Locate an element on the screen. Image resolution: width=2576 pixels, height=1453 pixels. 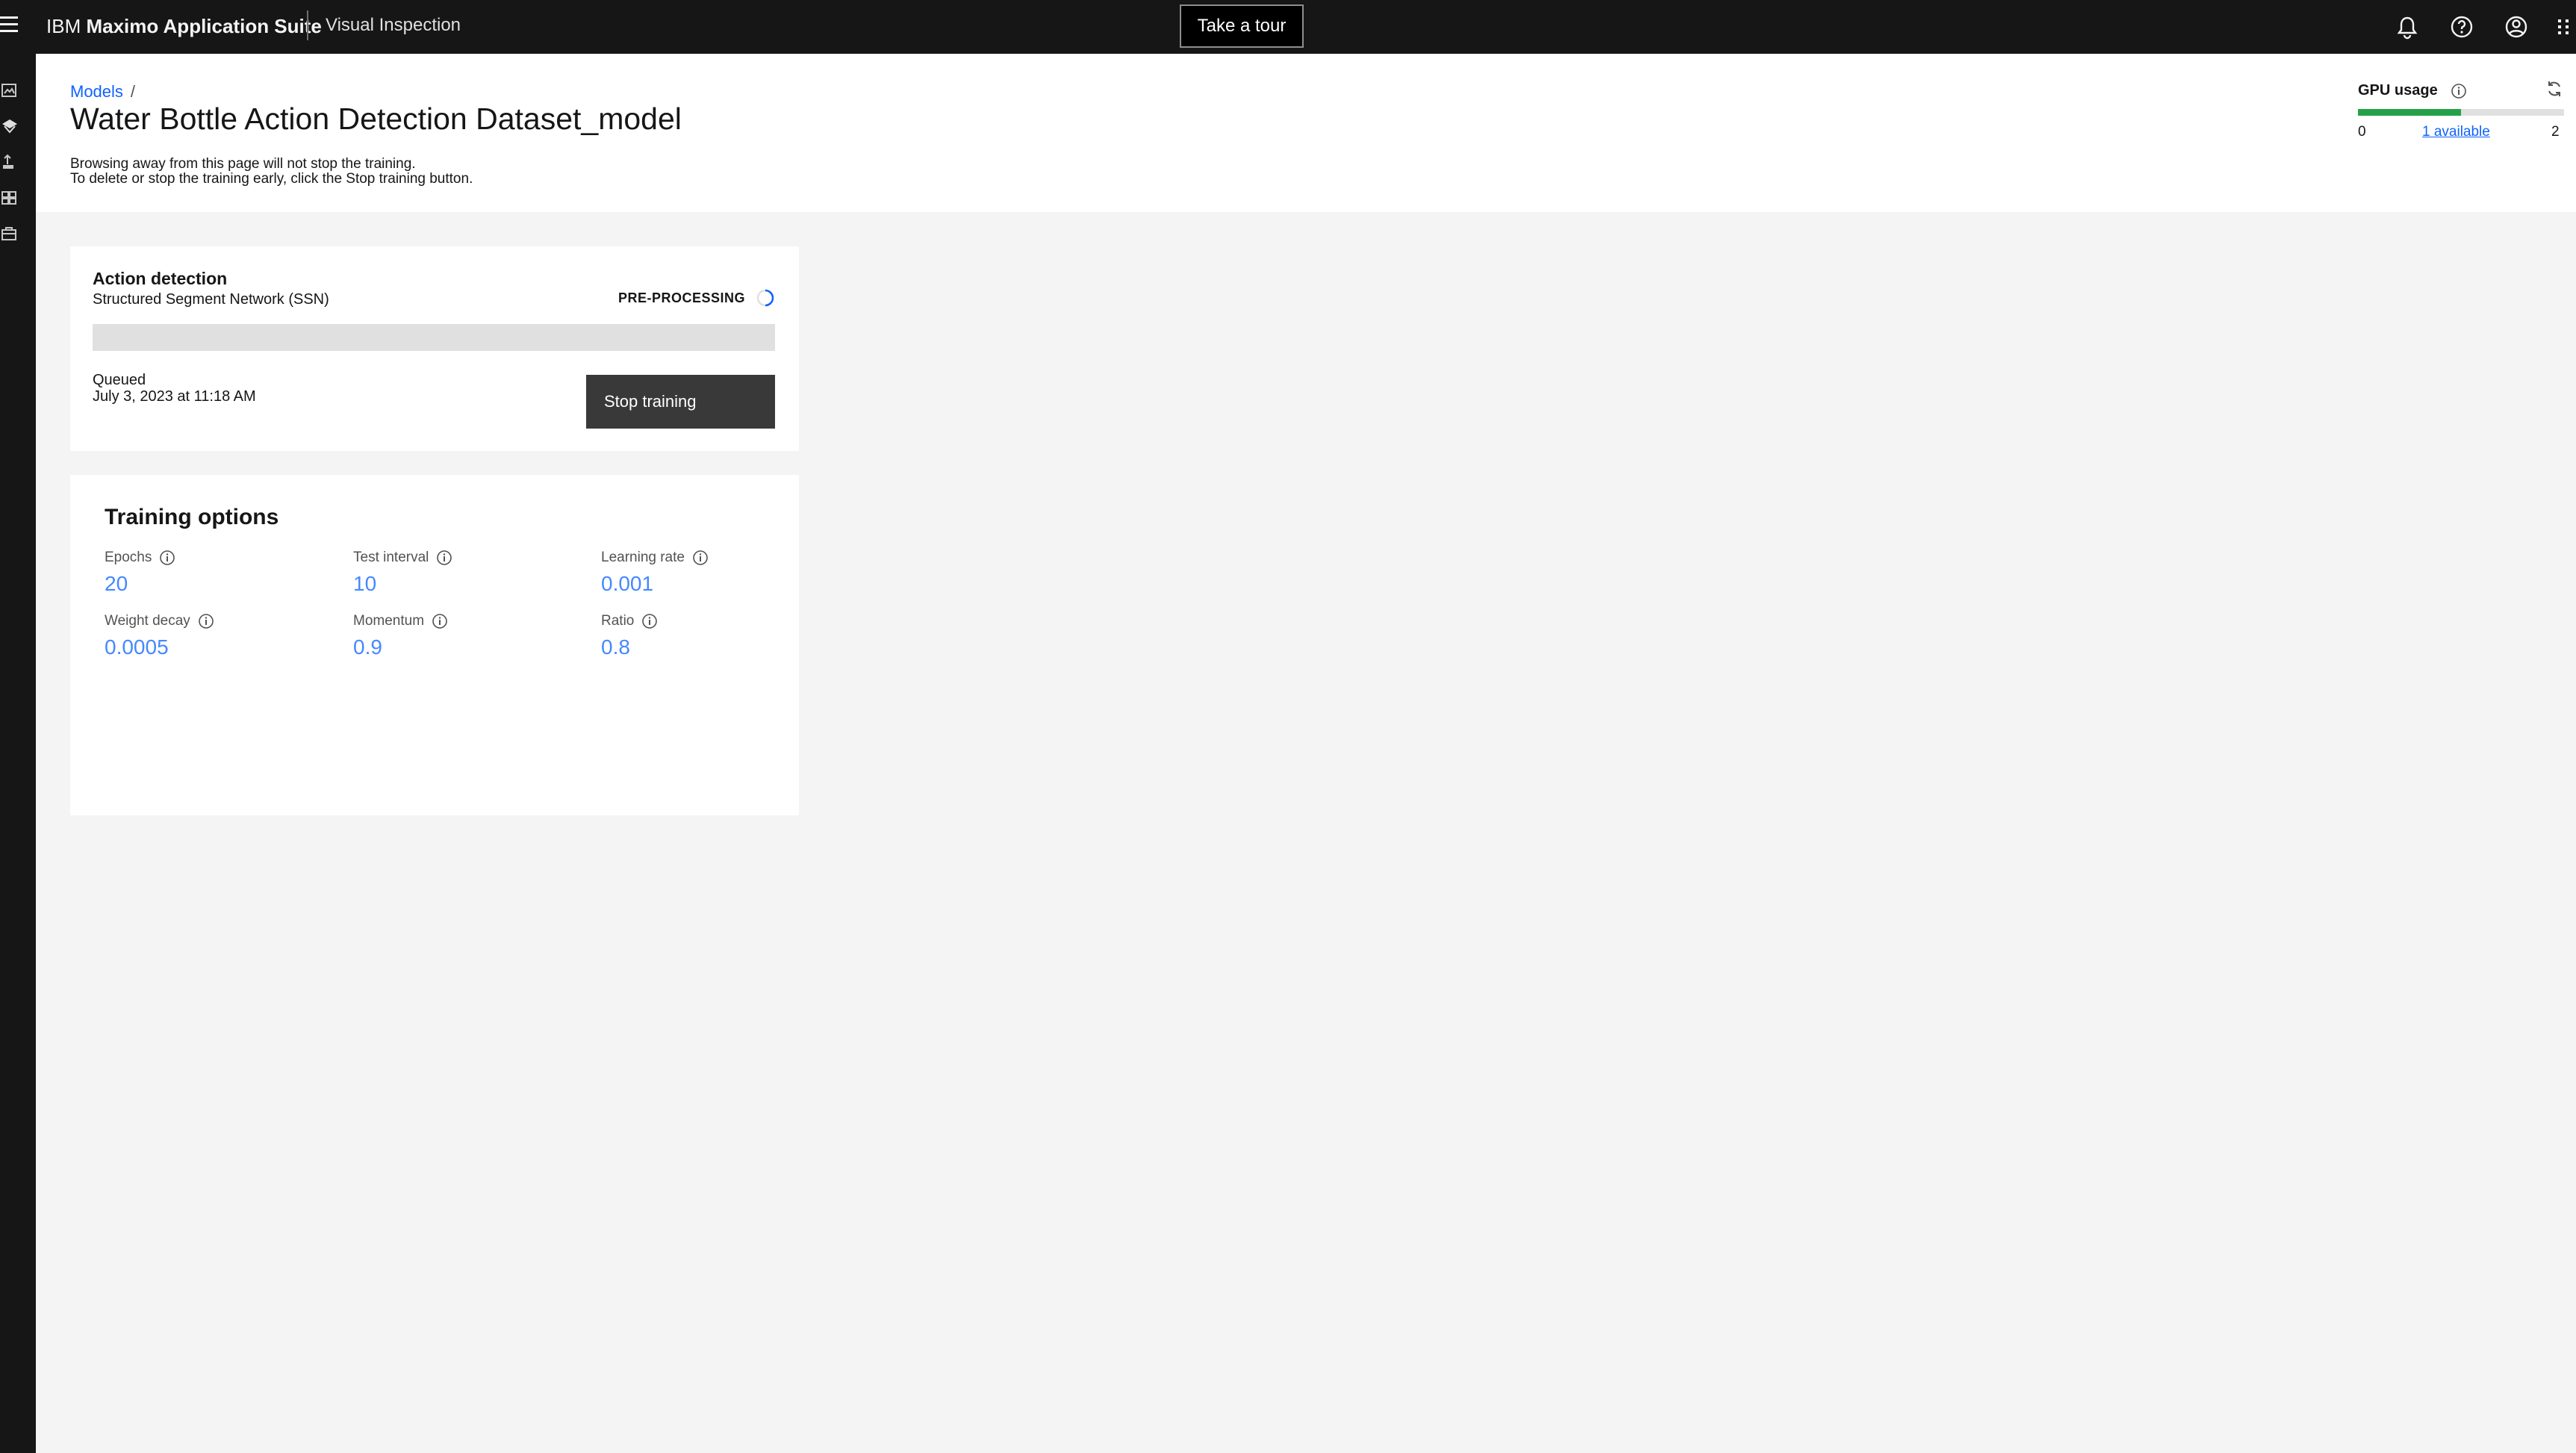
notification-icon is located at coordinates (2407, 26).